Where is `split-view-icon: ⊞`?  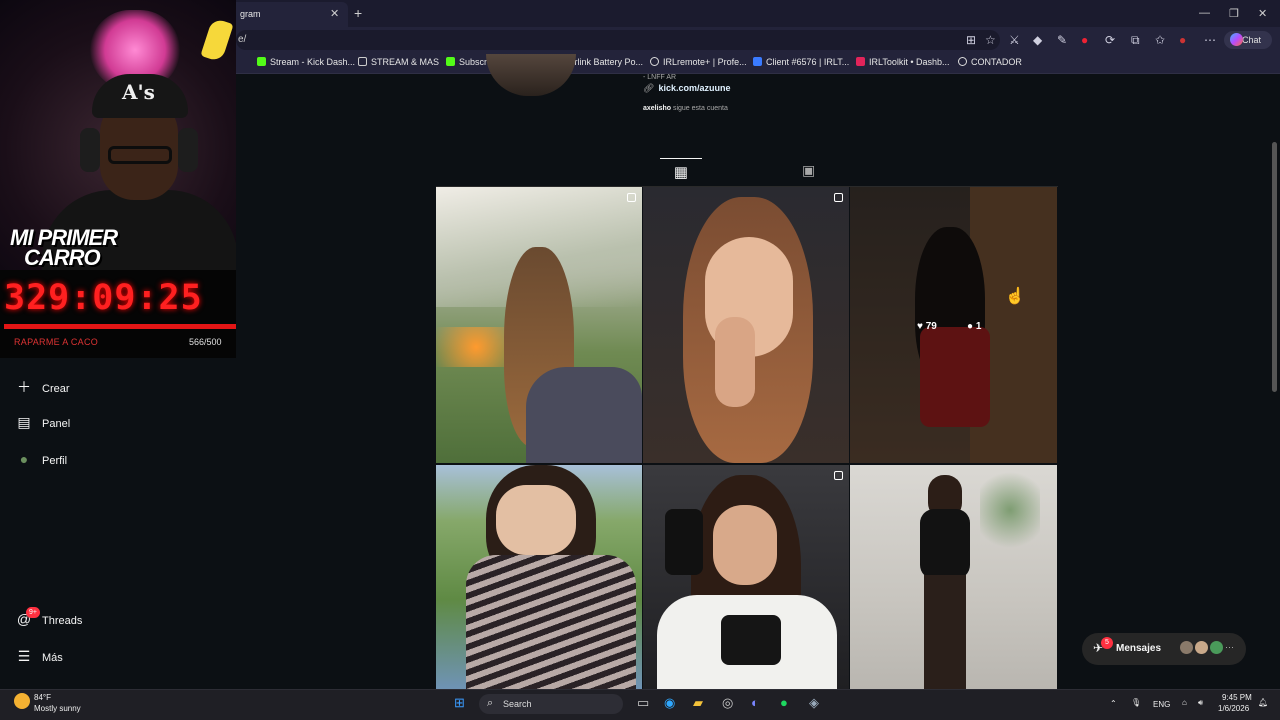
split-view-icon: ⊞ is located at coordinates (971, 40).